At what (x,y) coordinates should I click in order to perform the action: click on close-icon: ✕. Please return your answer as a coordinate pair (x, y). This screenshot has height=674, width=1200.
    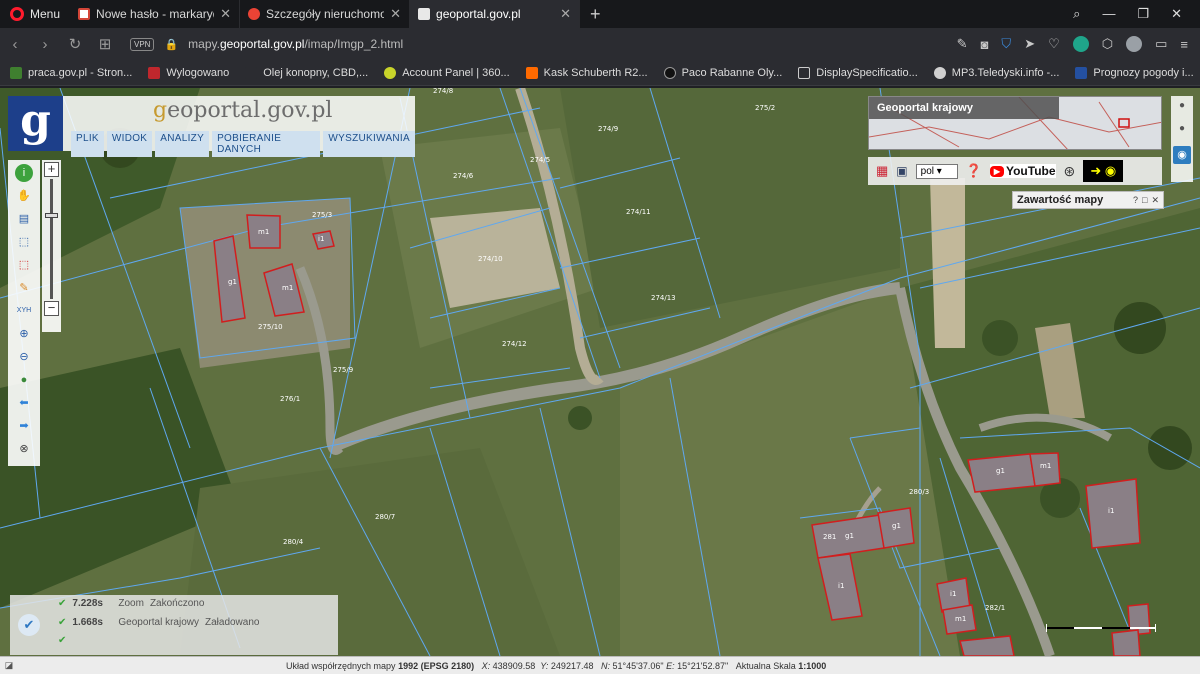
    Looking at the image, I should click on (1155, 200).